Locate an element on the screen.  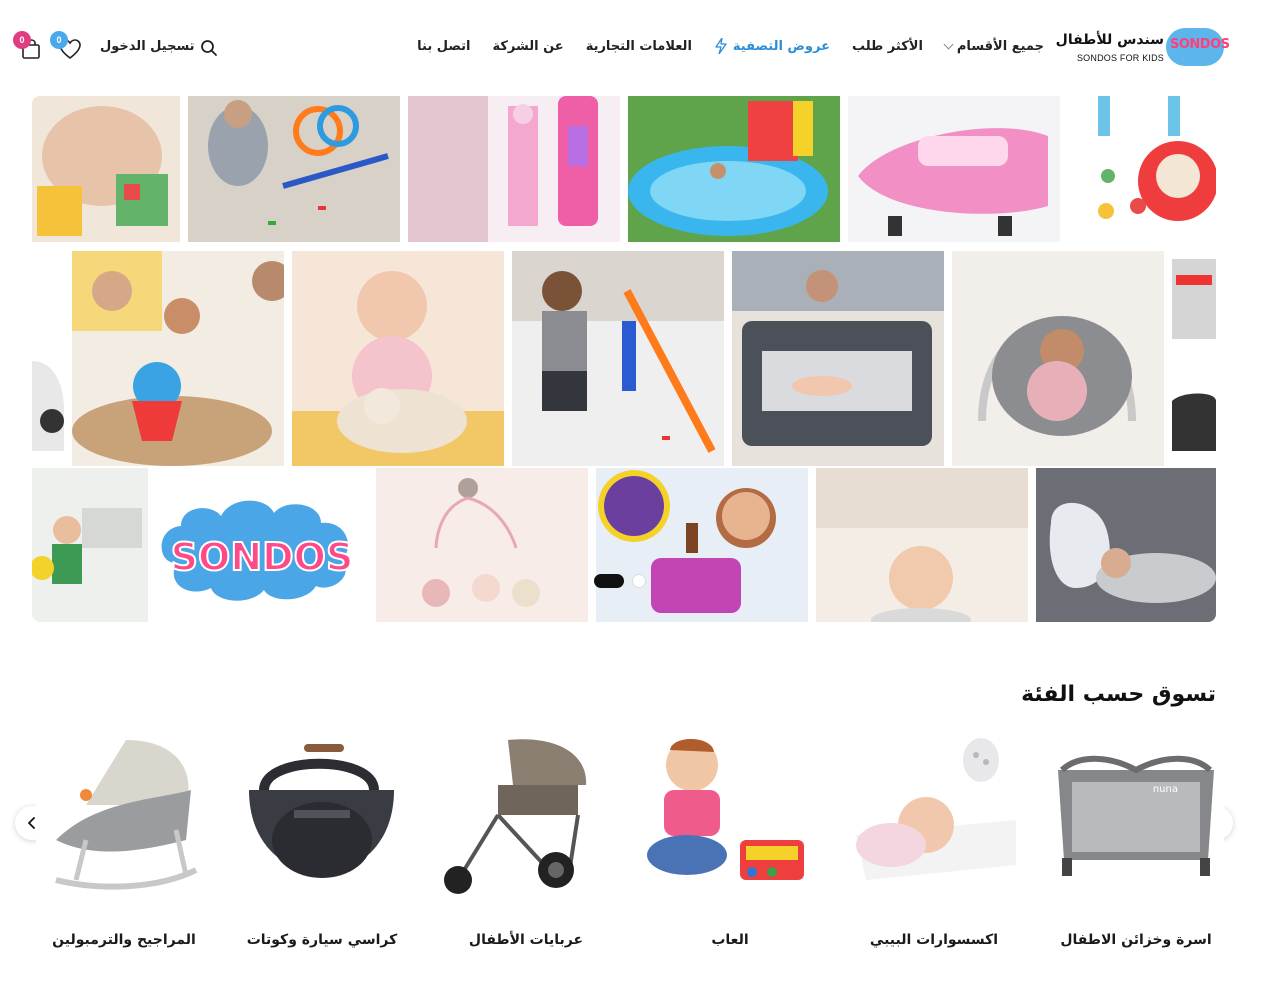
hero-tile-girl-play-doh is located at coordinates (702, 545).